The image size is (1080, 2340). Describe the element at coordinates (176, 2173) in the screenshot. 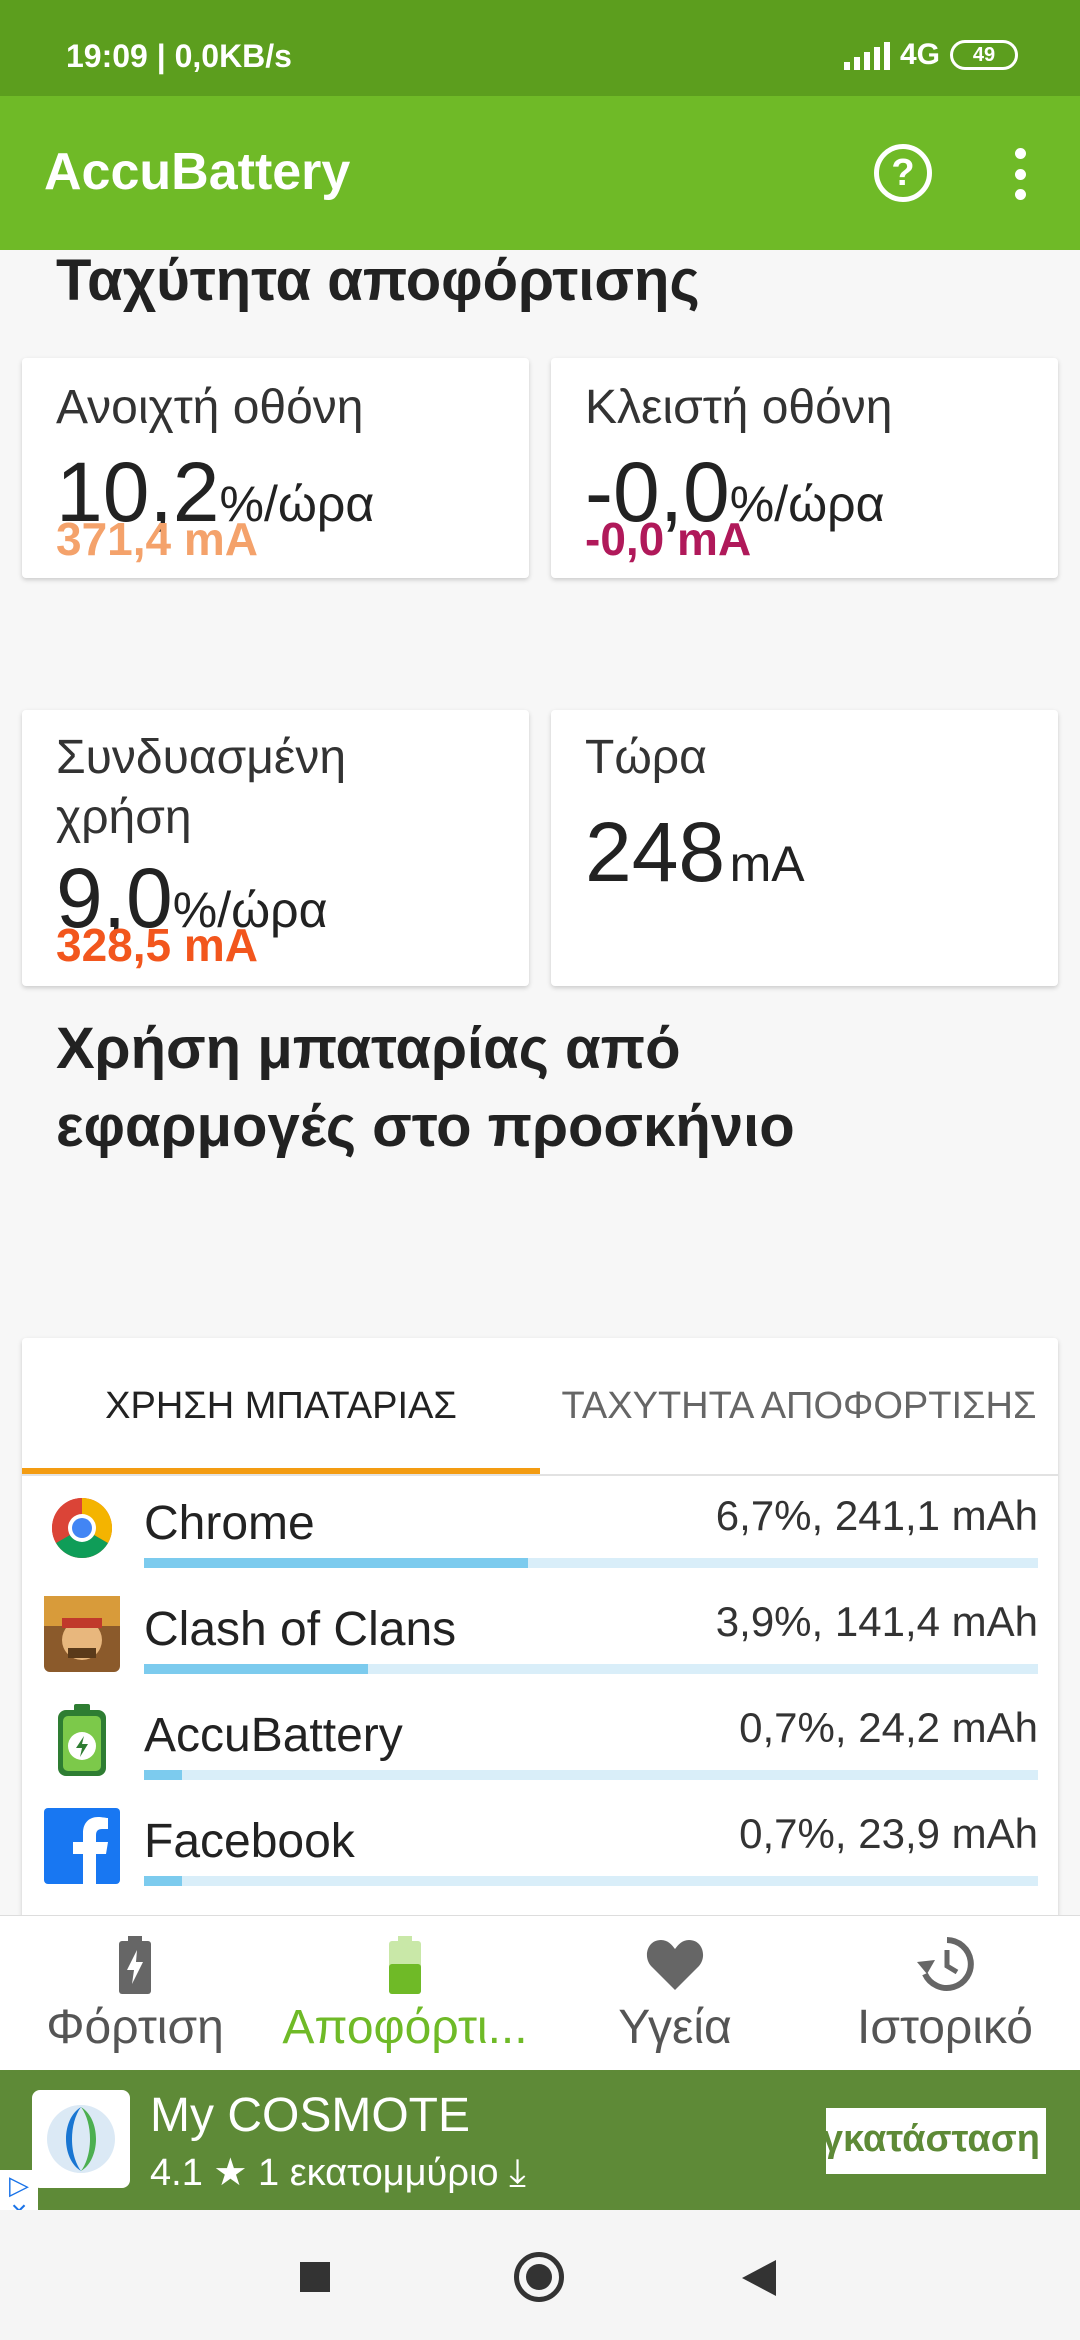

I see `ad-rating: 4.1` at that location.